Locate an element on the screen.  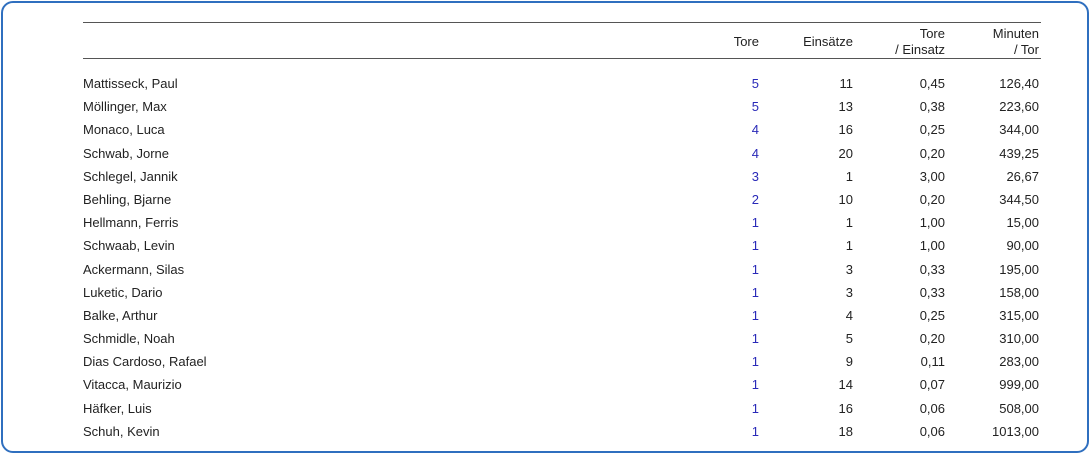
appearances-value: 16 is located at coordinates (845, 130).